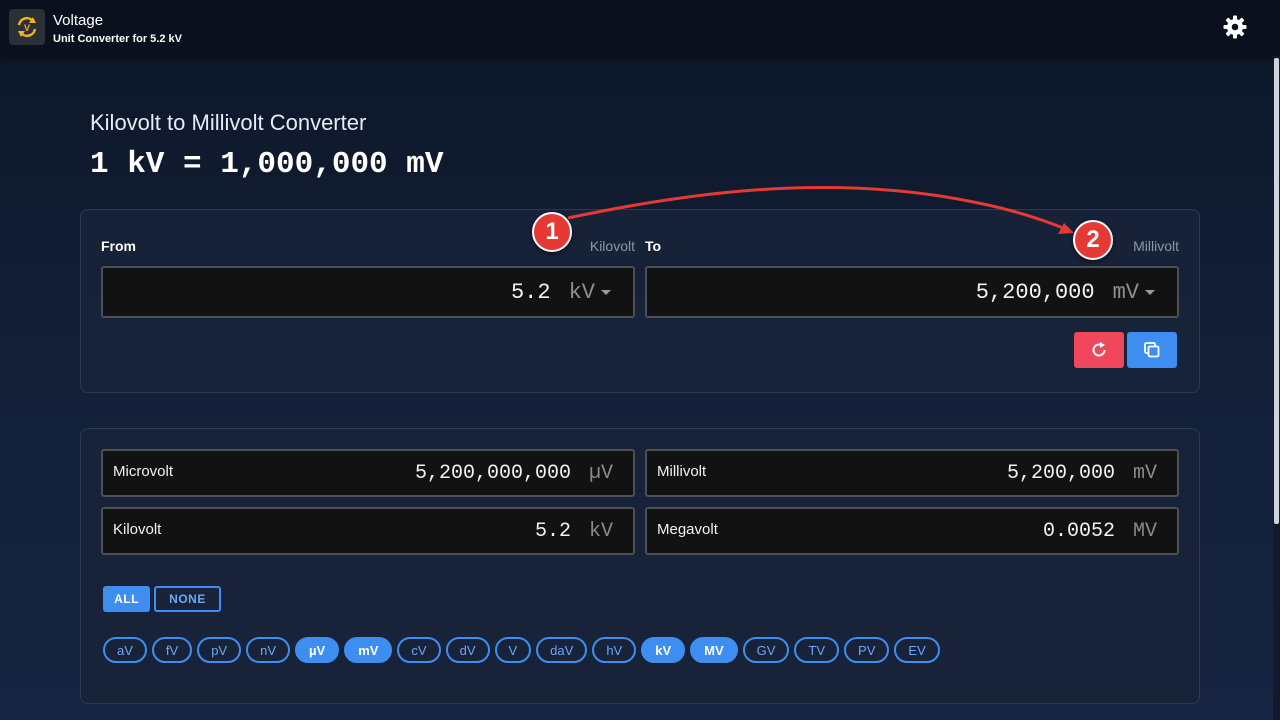  I want to click on result-megavolt: Megavolt 0.0052 MV, so click(912, 531).